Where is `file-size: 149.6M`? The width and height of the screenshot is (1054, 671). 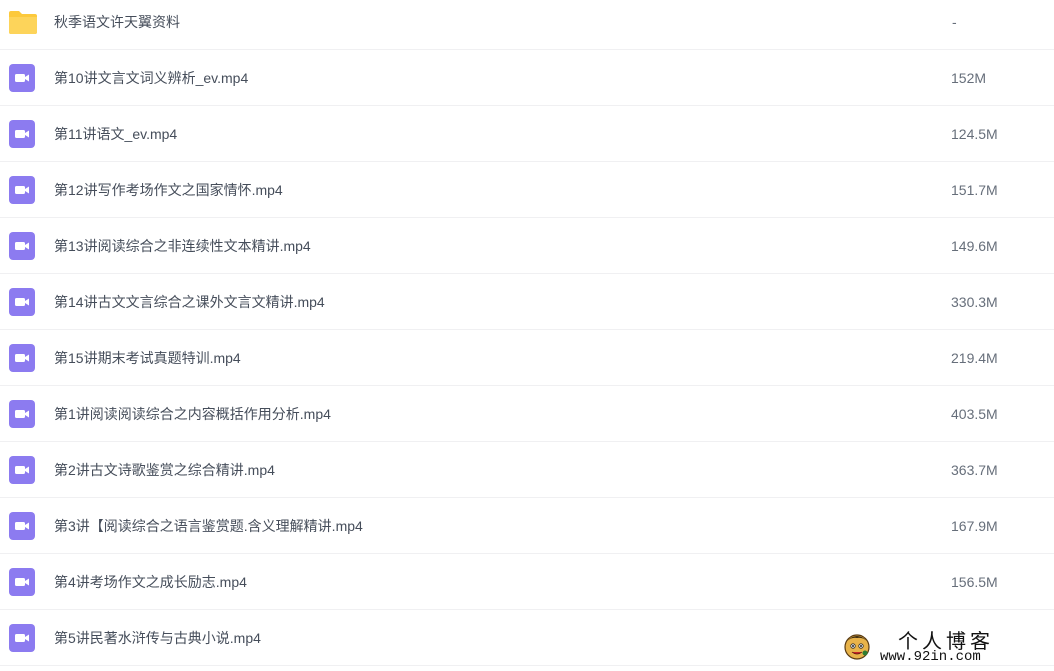 file-size: 149.6M is located at coordinates (974, 245).